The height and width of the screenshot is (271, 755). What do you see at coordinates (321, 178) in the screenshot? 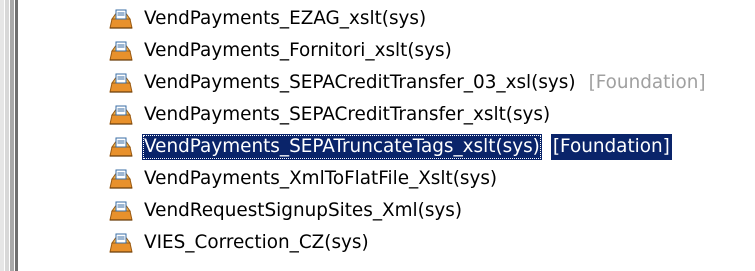
I see `tree-item-label: VendPayments_XmlToFlatFile_Xslt(sys)` at bounding box center [321, 178].